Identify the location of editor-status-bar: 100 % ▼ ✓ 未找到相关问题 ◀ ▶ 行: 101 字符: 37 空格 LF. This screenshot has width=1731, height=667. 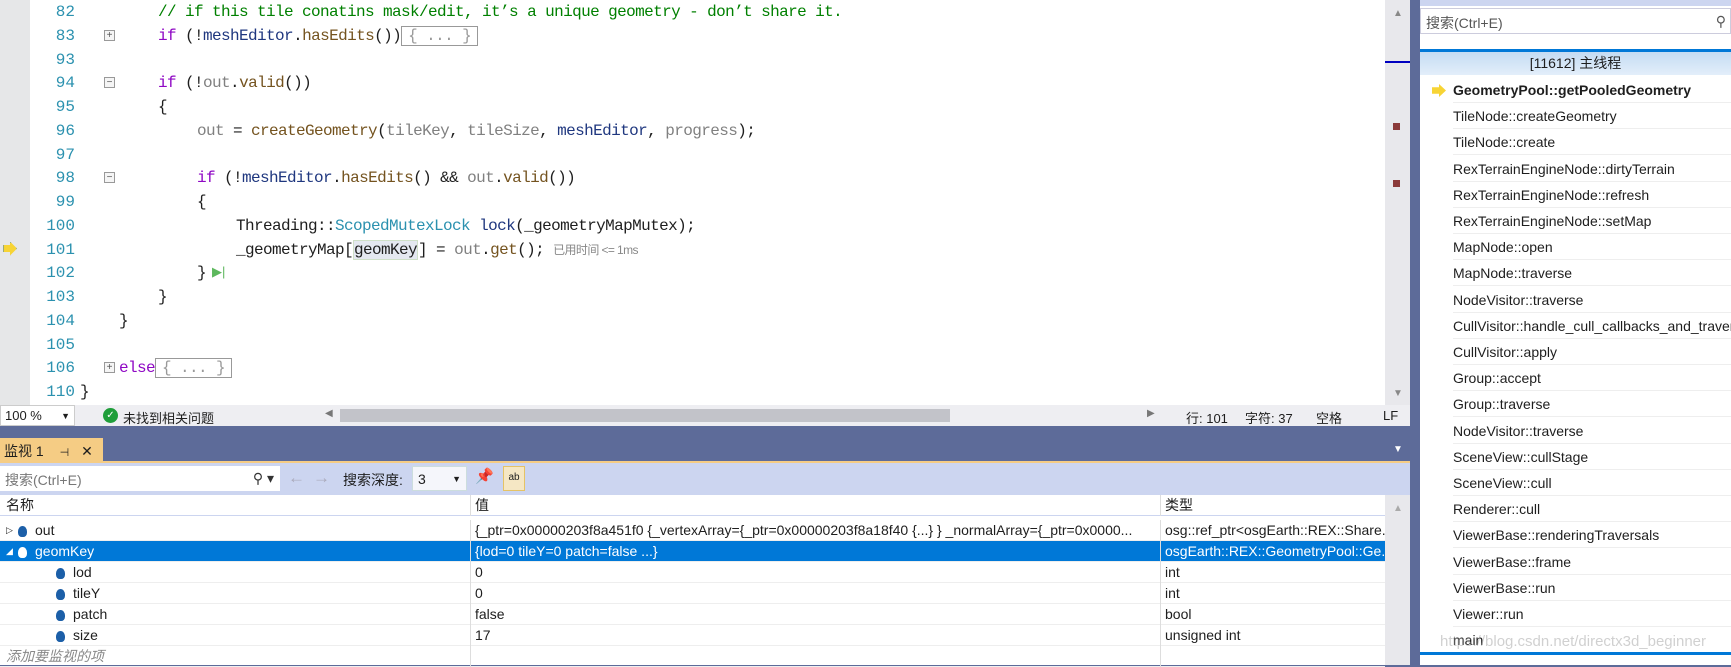
(705, 415).